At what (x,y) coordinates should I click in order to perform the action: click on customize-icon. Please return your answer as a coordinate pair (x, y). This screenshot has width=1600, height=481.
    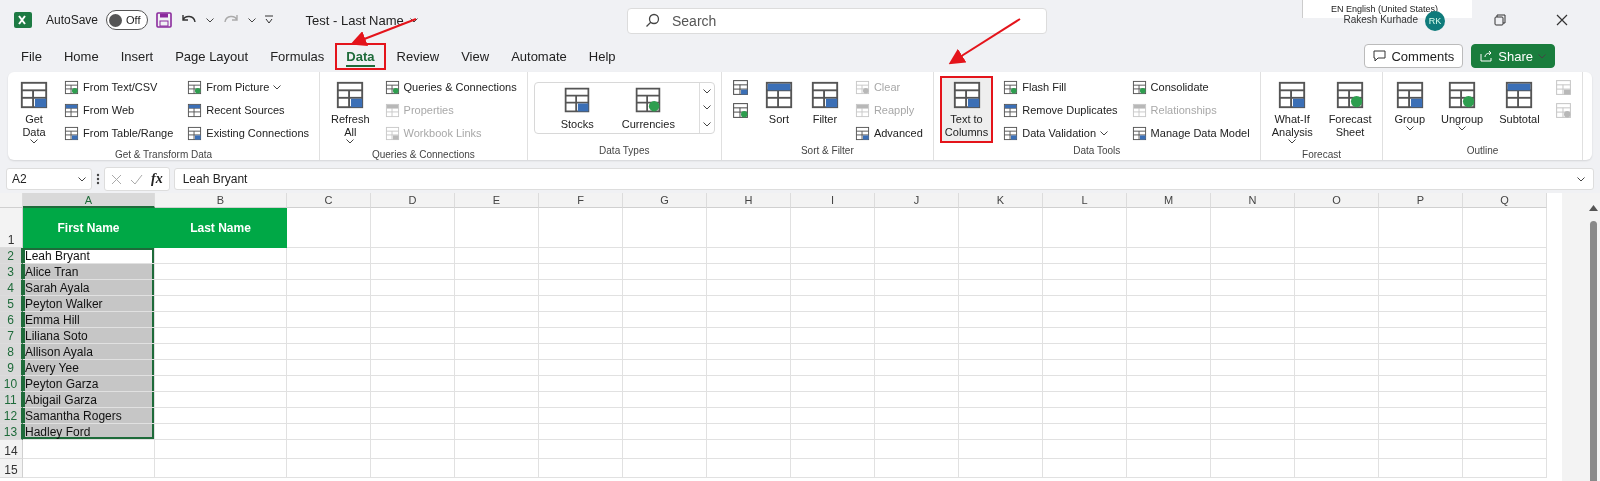
    Looking at the image, I should click on (268, 20).